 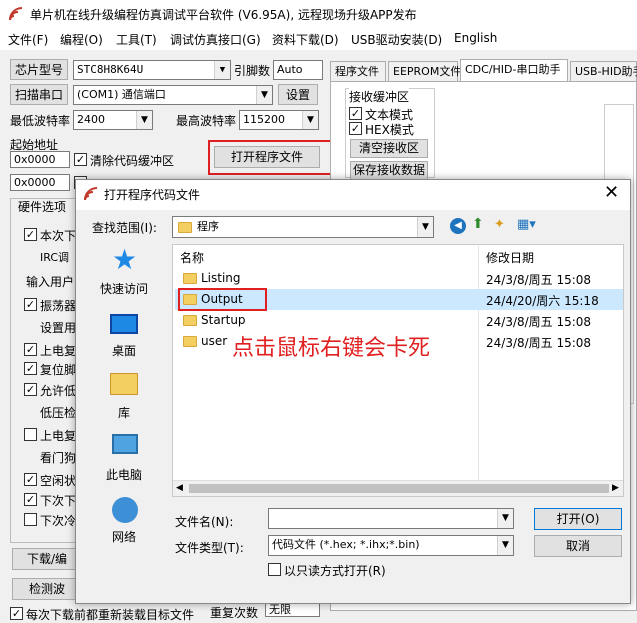 What do you see at coordinates (222, 299) in the screenshot?
I see `highlight-output-folder` at bounding box center [222, 299].